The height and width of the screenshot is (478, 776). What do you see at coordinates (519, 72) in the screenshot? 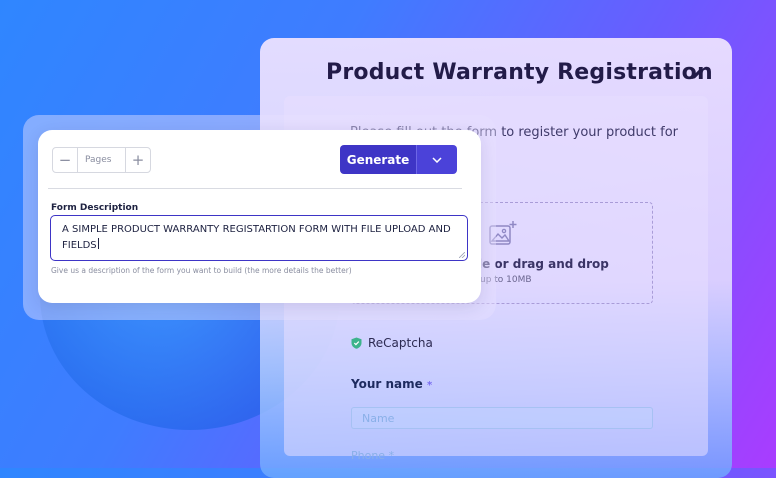
I see `form-title: Product Warranty Registration` at bounding box center [519, 72].